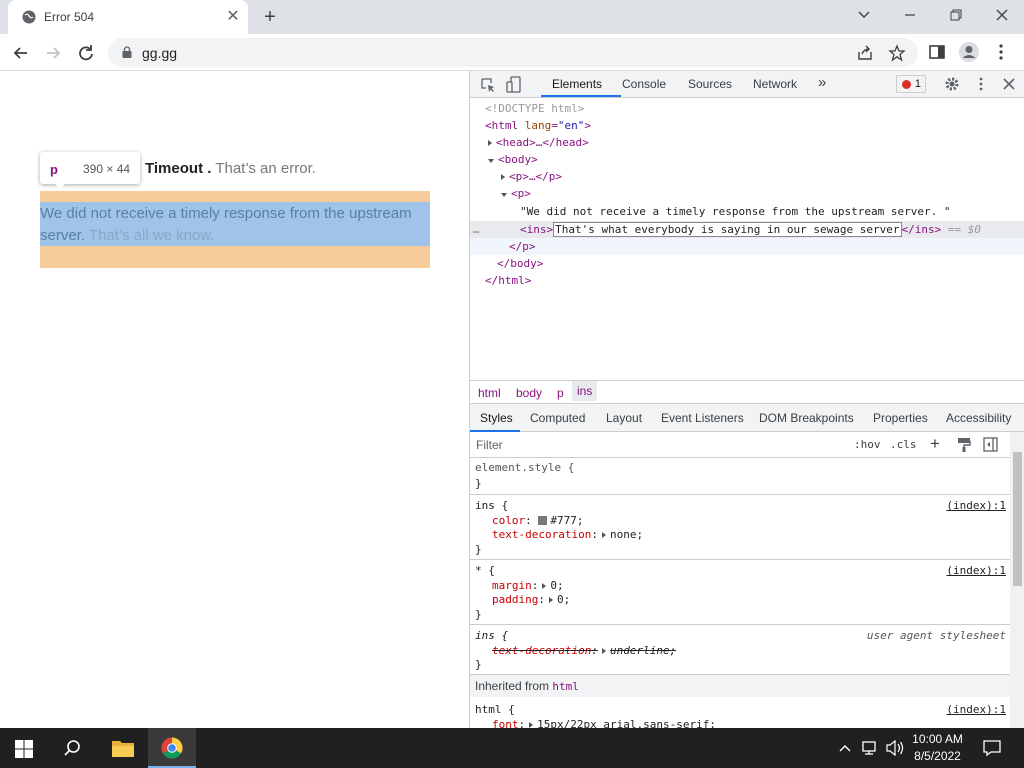 The height and width of the screenshot is (768, 1024). I want to click on chevron-down-icon, so click(864, 15).